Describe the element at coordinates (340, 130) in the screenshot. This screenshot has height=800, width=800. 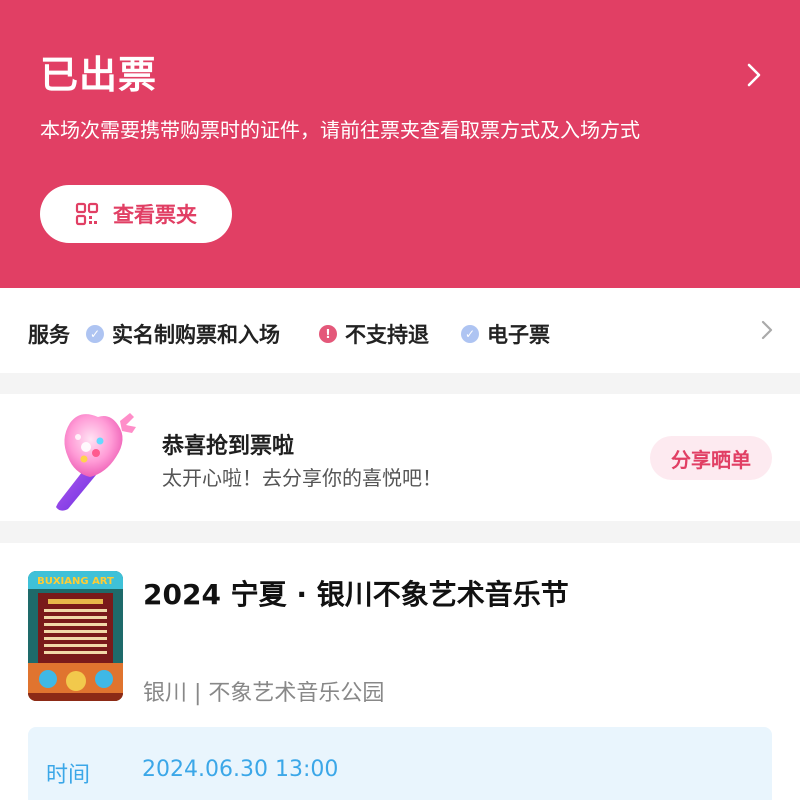
I see `ticket-instructions: 本场次需要携带购票时的证件，请前往票夹查看取票方式及入场方式` at that location.